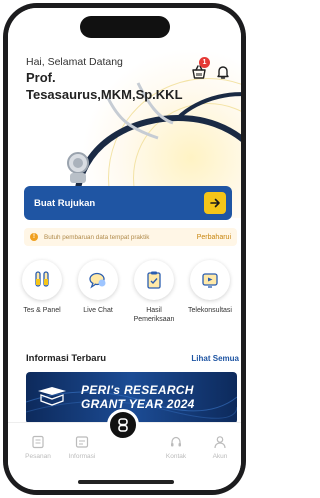  What do you see at coordinates (97, 237) in the screenshot?
I see `notice-text: Butuh pembaruan data tempat praktik` at bounding box center [97, 237].